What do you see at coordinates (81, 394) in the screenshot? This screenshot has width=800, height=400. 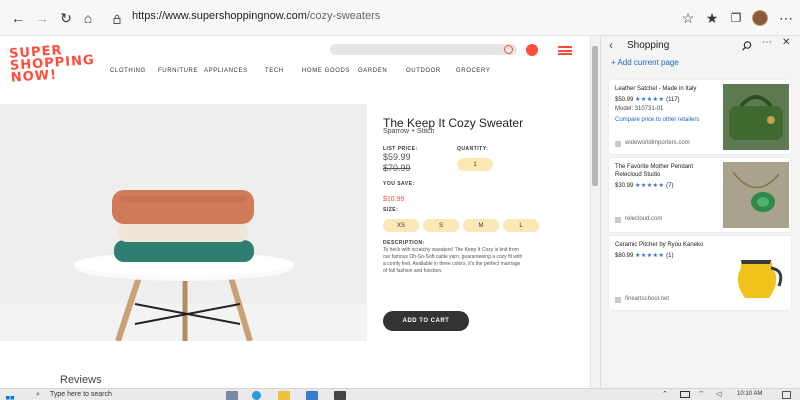 I see `taskbar-search-input: Type here to search` at bounding box center [81, 394].